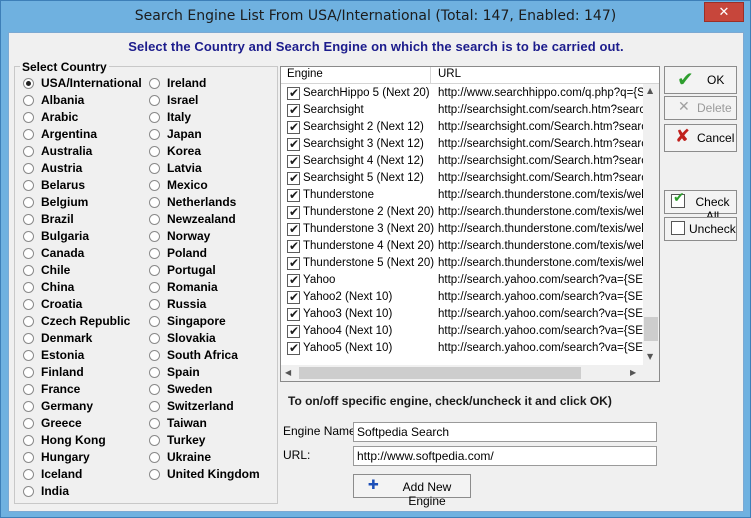  What do you see at coordinates (28, 83) in the screenshot?
I see `radio-selected-icon` at bounding box center [28, 83].